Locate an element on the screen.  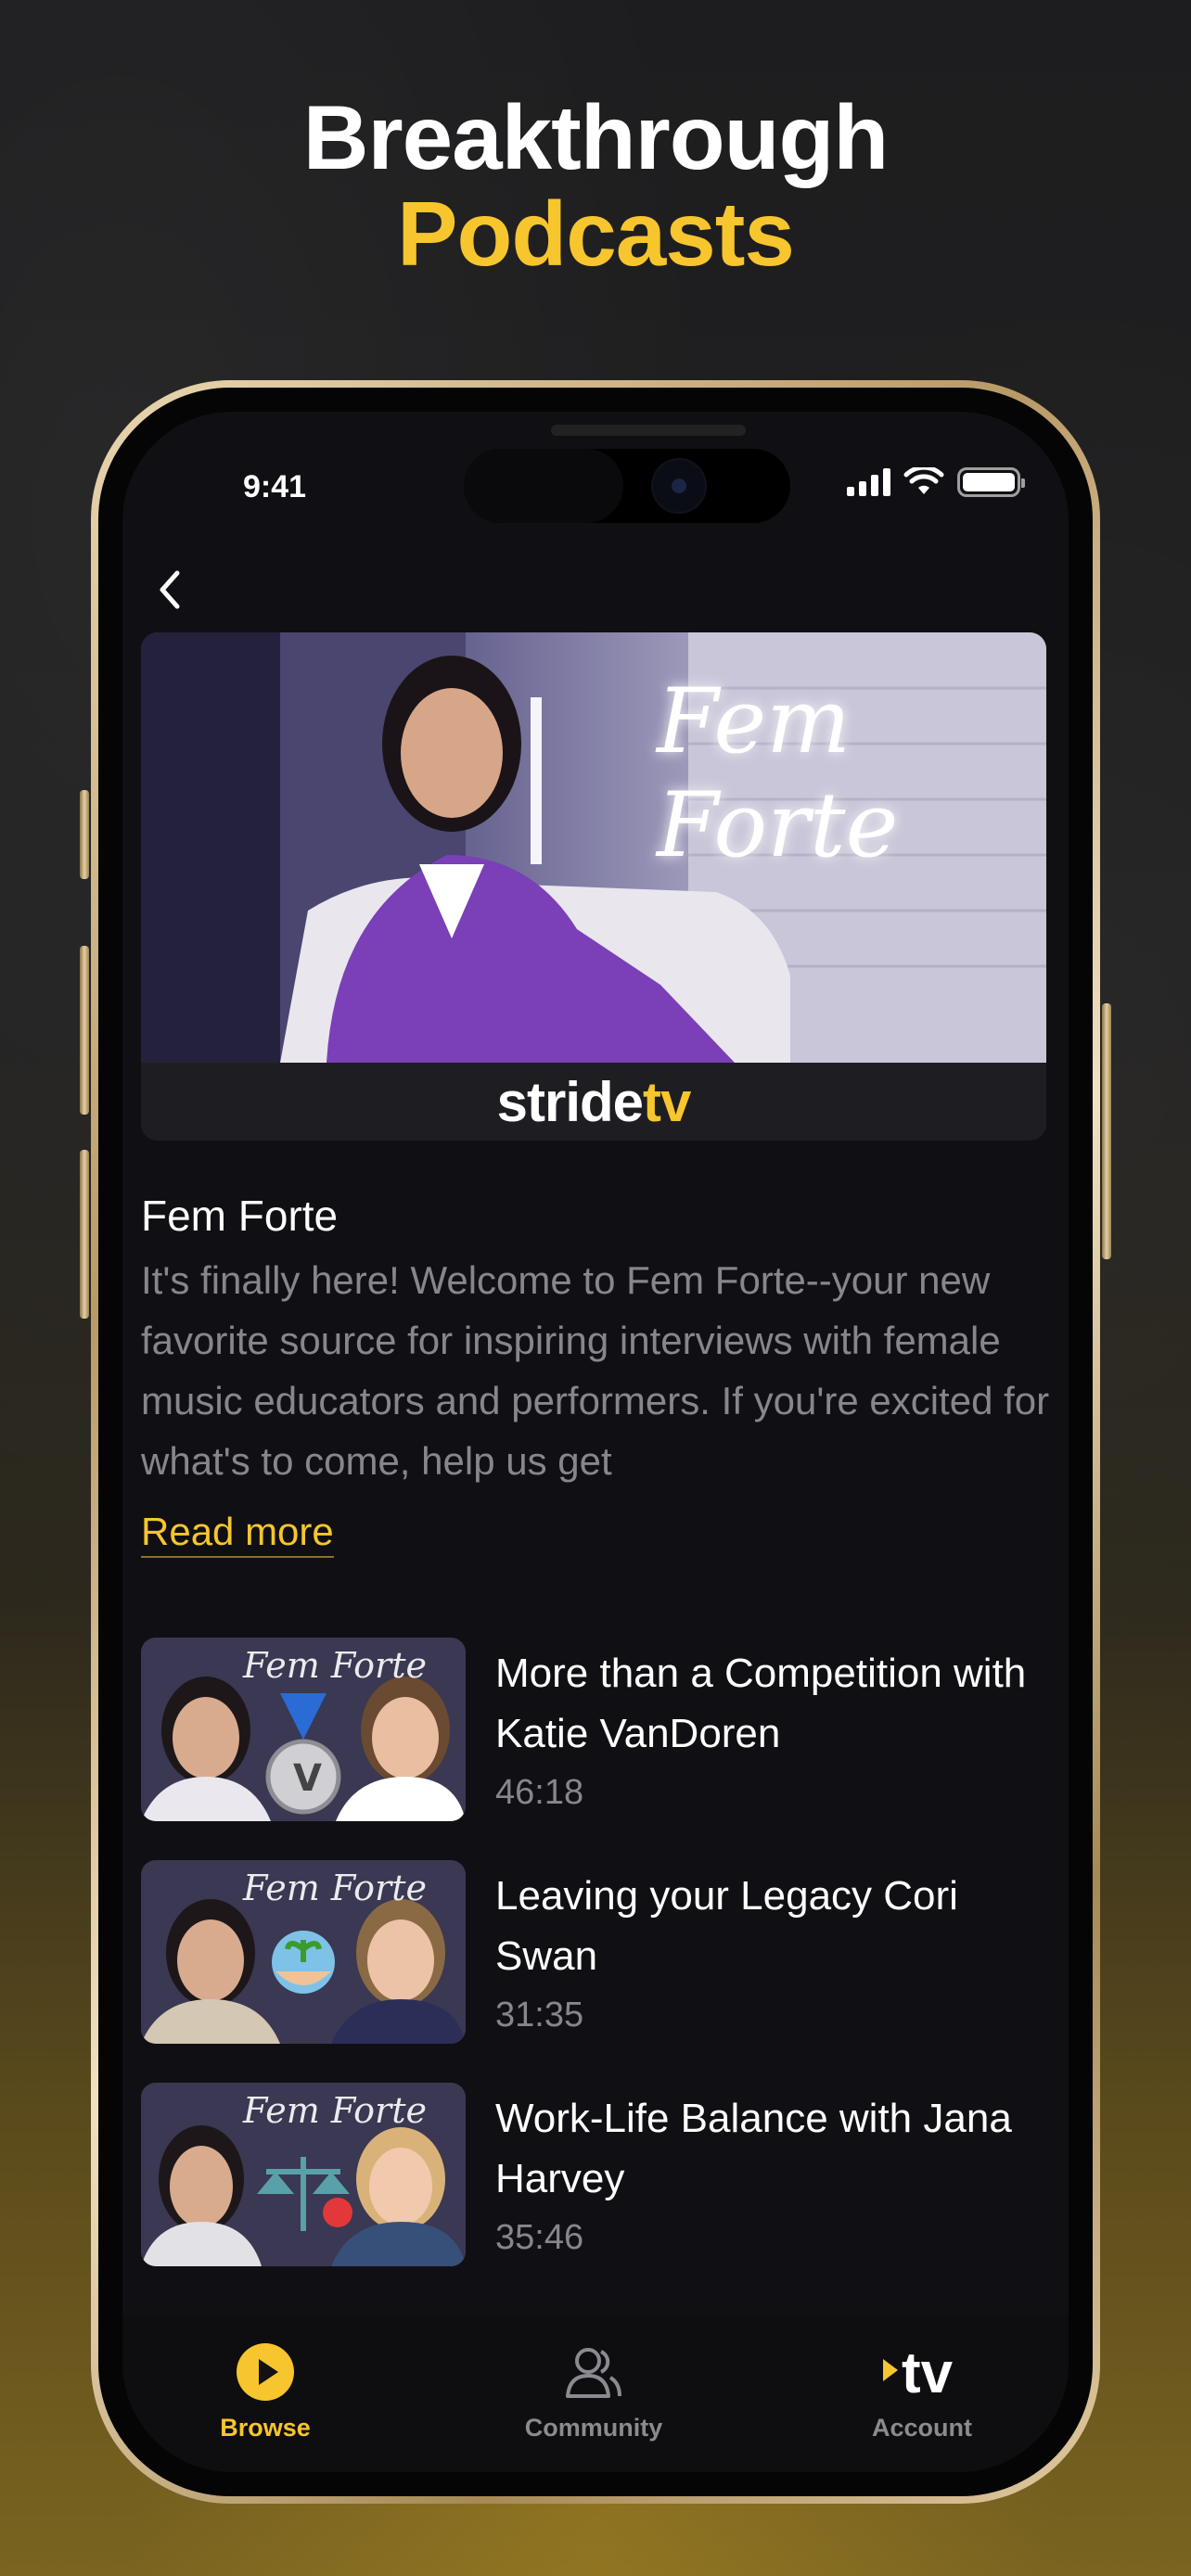
status-icons is located at coordinates (936, 482).